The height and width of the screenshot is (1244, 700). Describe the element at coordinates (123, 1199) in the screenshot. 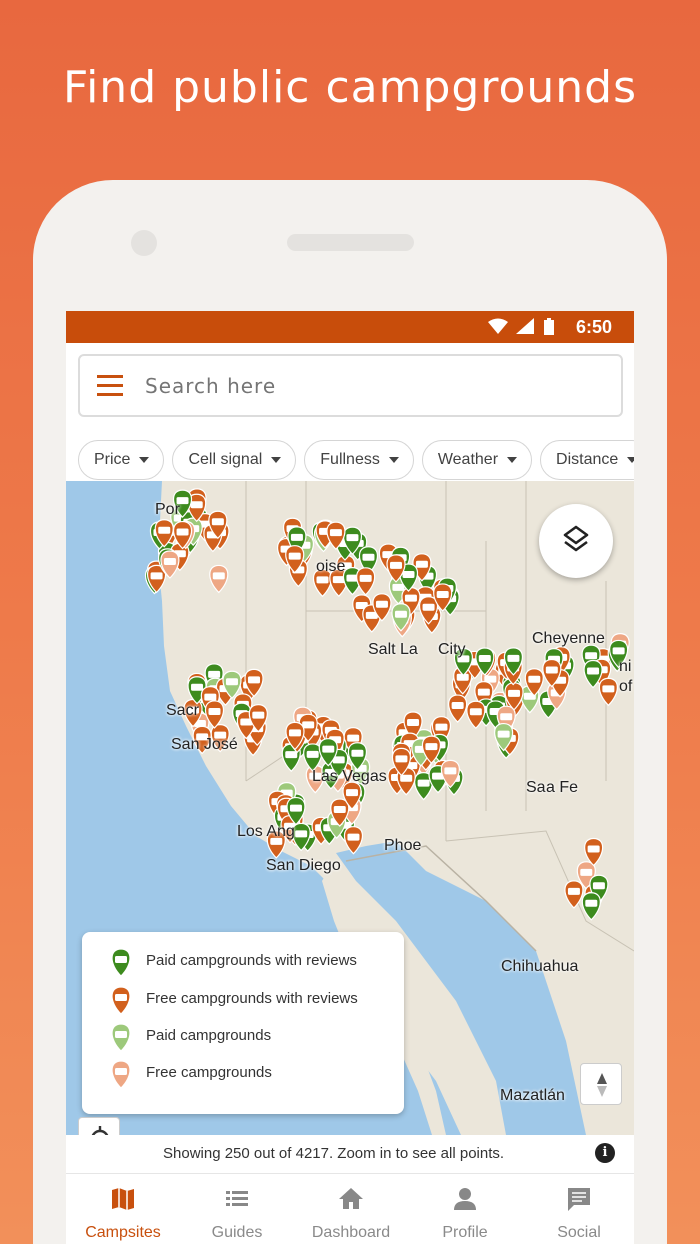

I see `map-icon` at that location.